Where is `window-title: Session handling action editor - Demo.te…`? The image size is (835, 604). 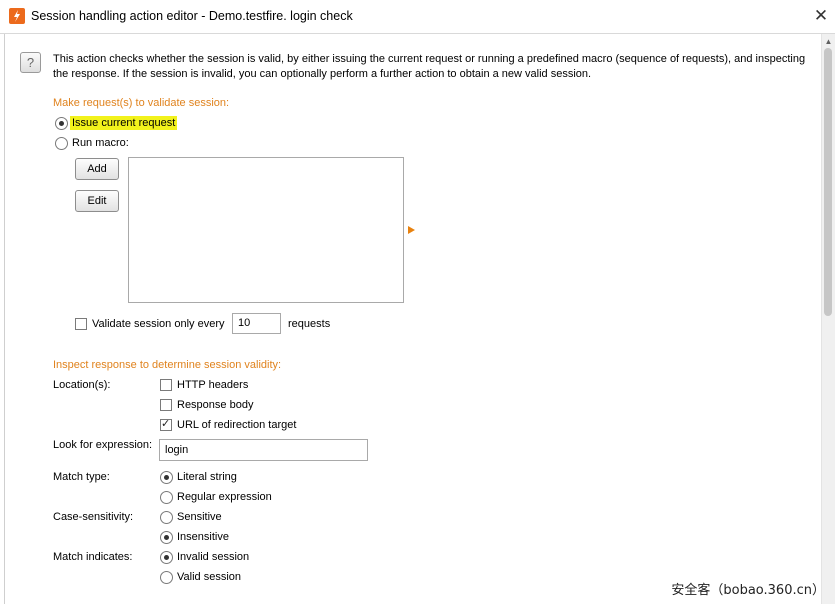 window-title: Session handling action editor - Demo.te… is located at coordinates (192, 16).